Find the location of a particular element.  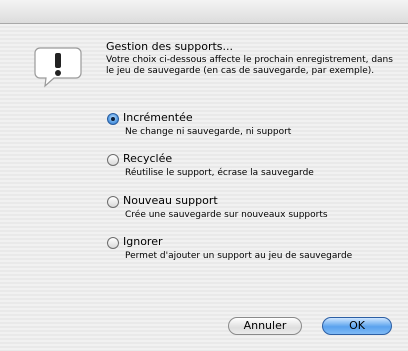

cancel-button: Annuler is located at coordinates (265, 326).